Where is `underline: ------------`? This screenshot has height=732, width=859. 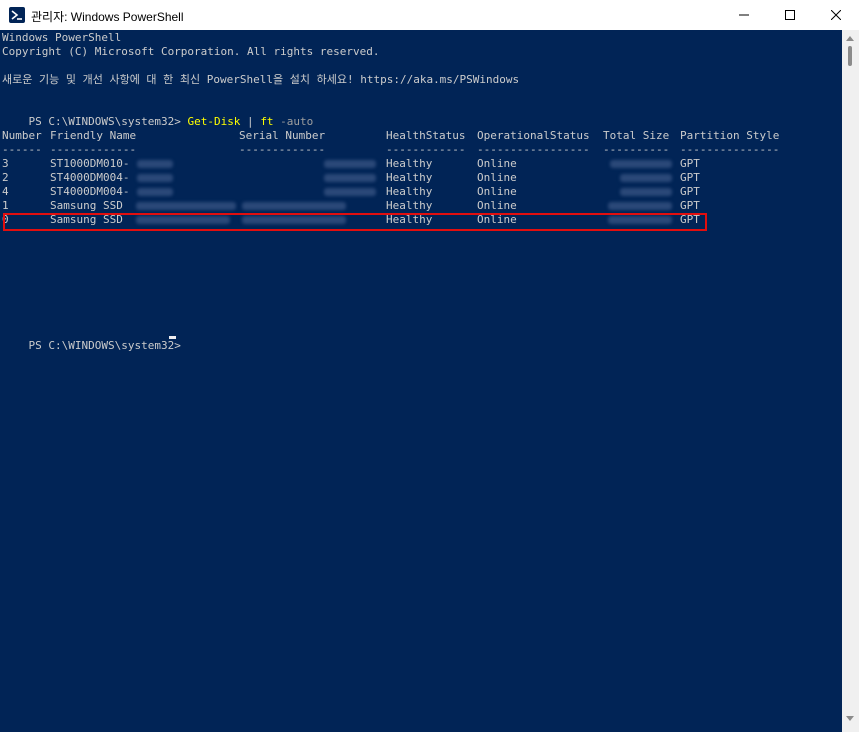
underline: ------------ is located at coordinates (426, 149).